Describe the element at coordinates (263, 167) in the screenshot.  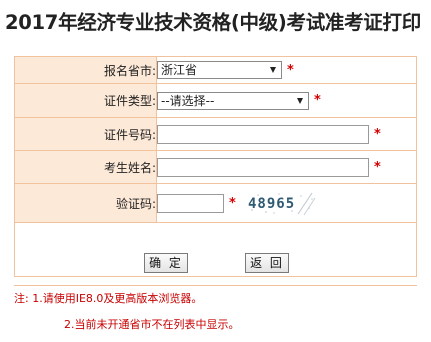
I see `name-input` at that location.